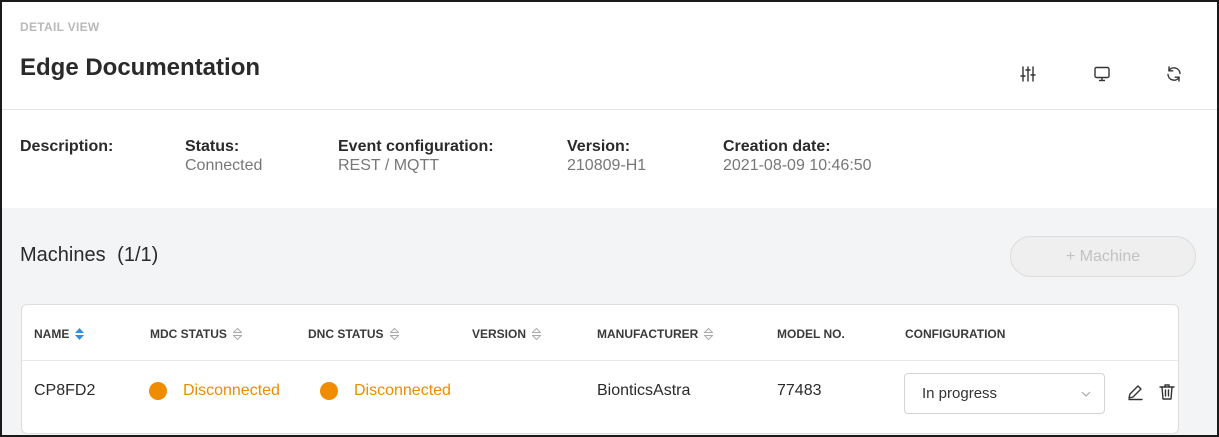  Describe the element at coordinates (212, 146) in the screenshot. I see `status-label: Status:` at that location.